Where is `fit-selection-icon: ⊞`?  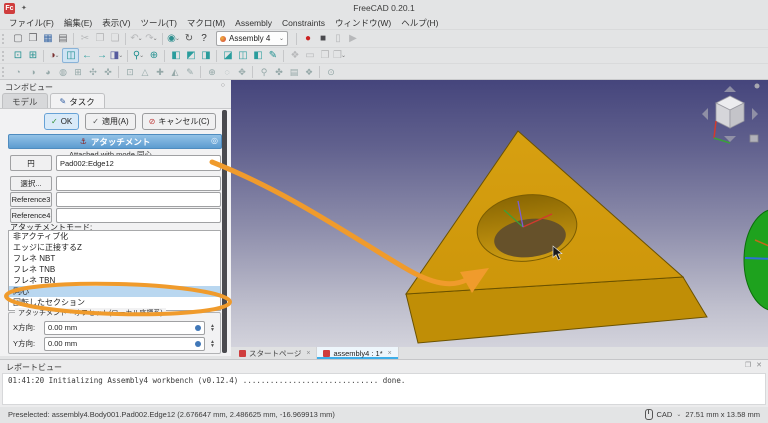
fit-selection-icon: ⊞ is located at coordinates (32, 56).